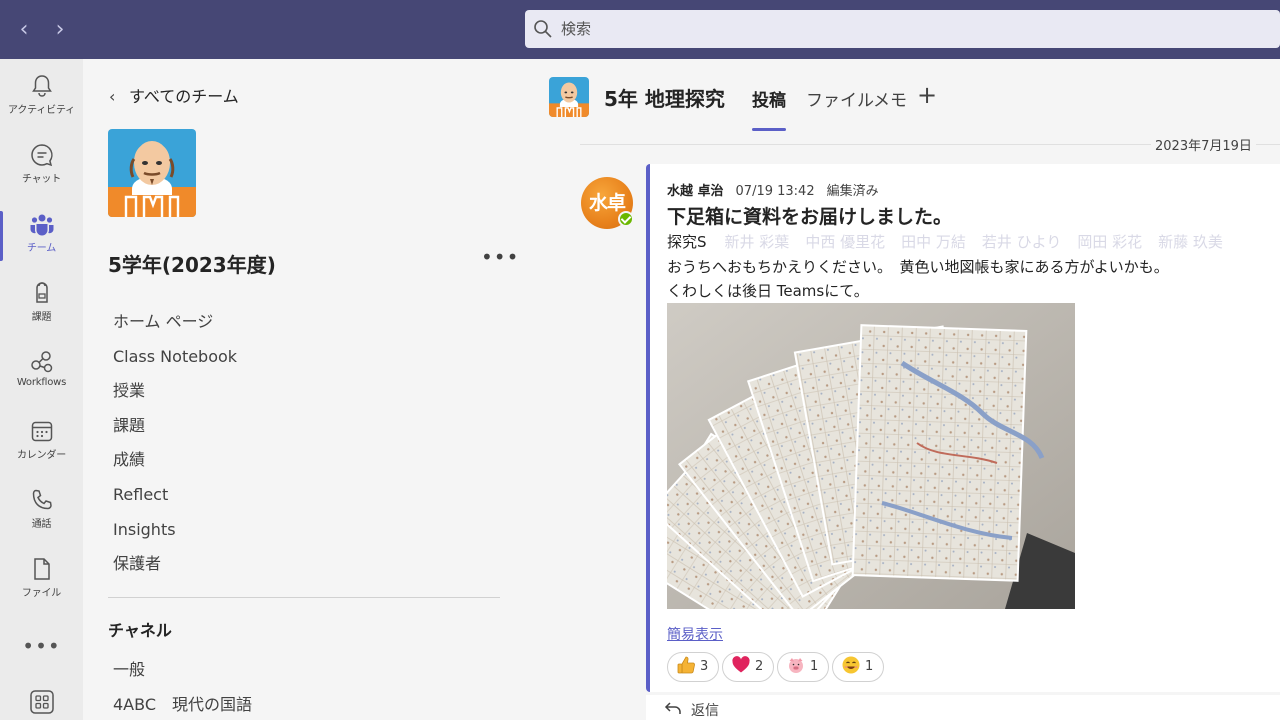  Describe the element at coordinates (927, 95) in the screenshot. I see `add-tab-icon: +` at that location.